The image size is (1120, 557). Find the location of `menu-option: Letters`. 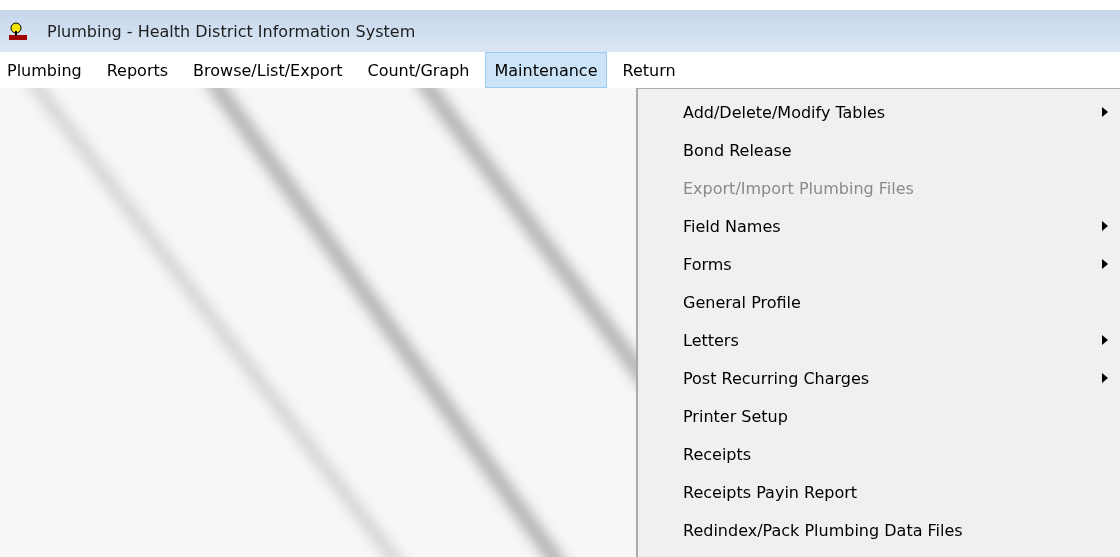

menu-option: Letters is located at coordinates (879, 340).